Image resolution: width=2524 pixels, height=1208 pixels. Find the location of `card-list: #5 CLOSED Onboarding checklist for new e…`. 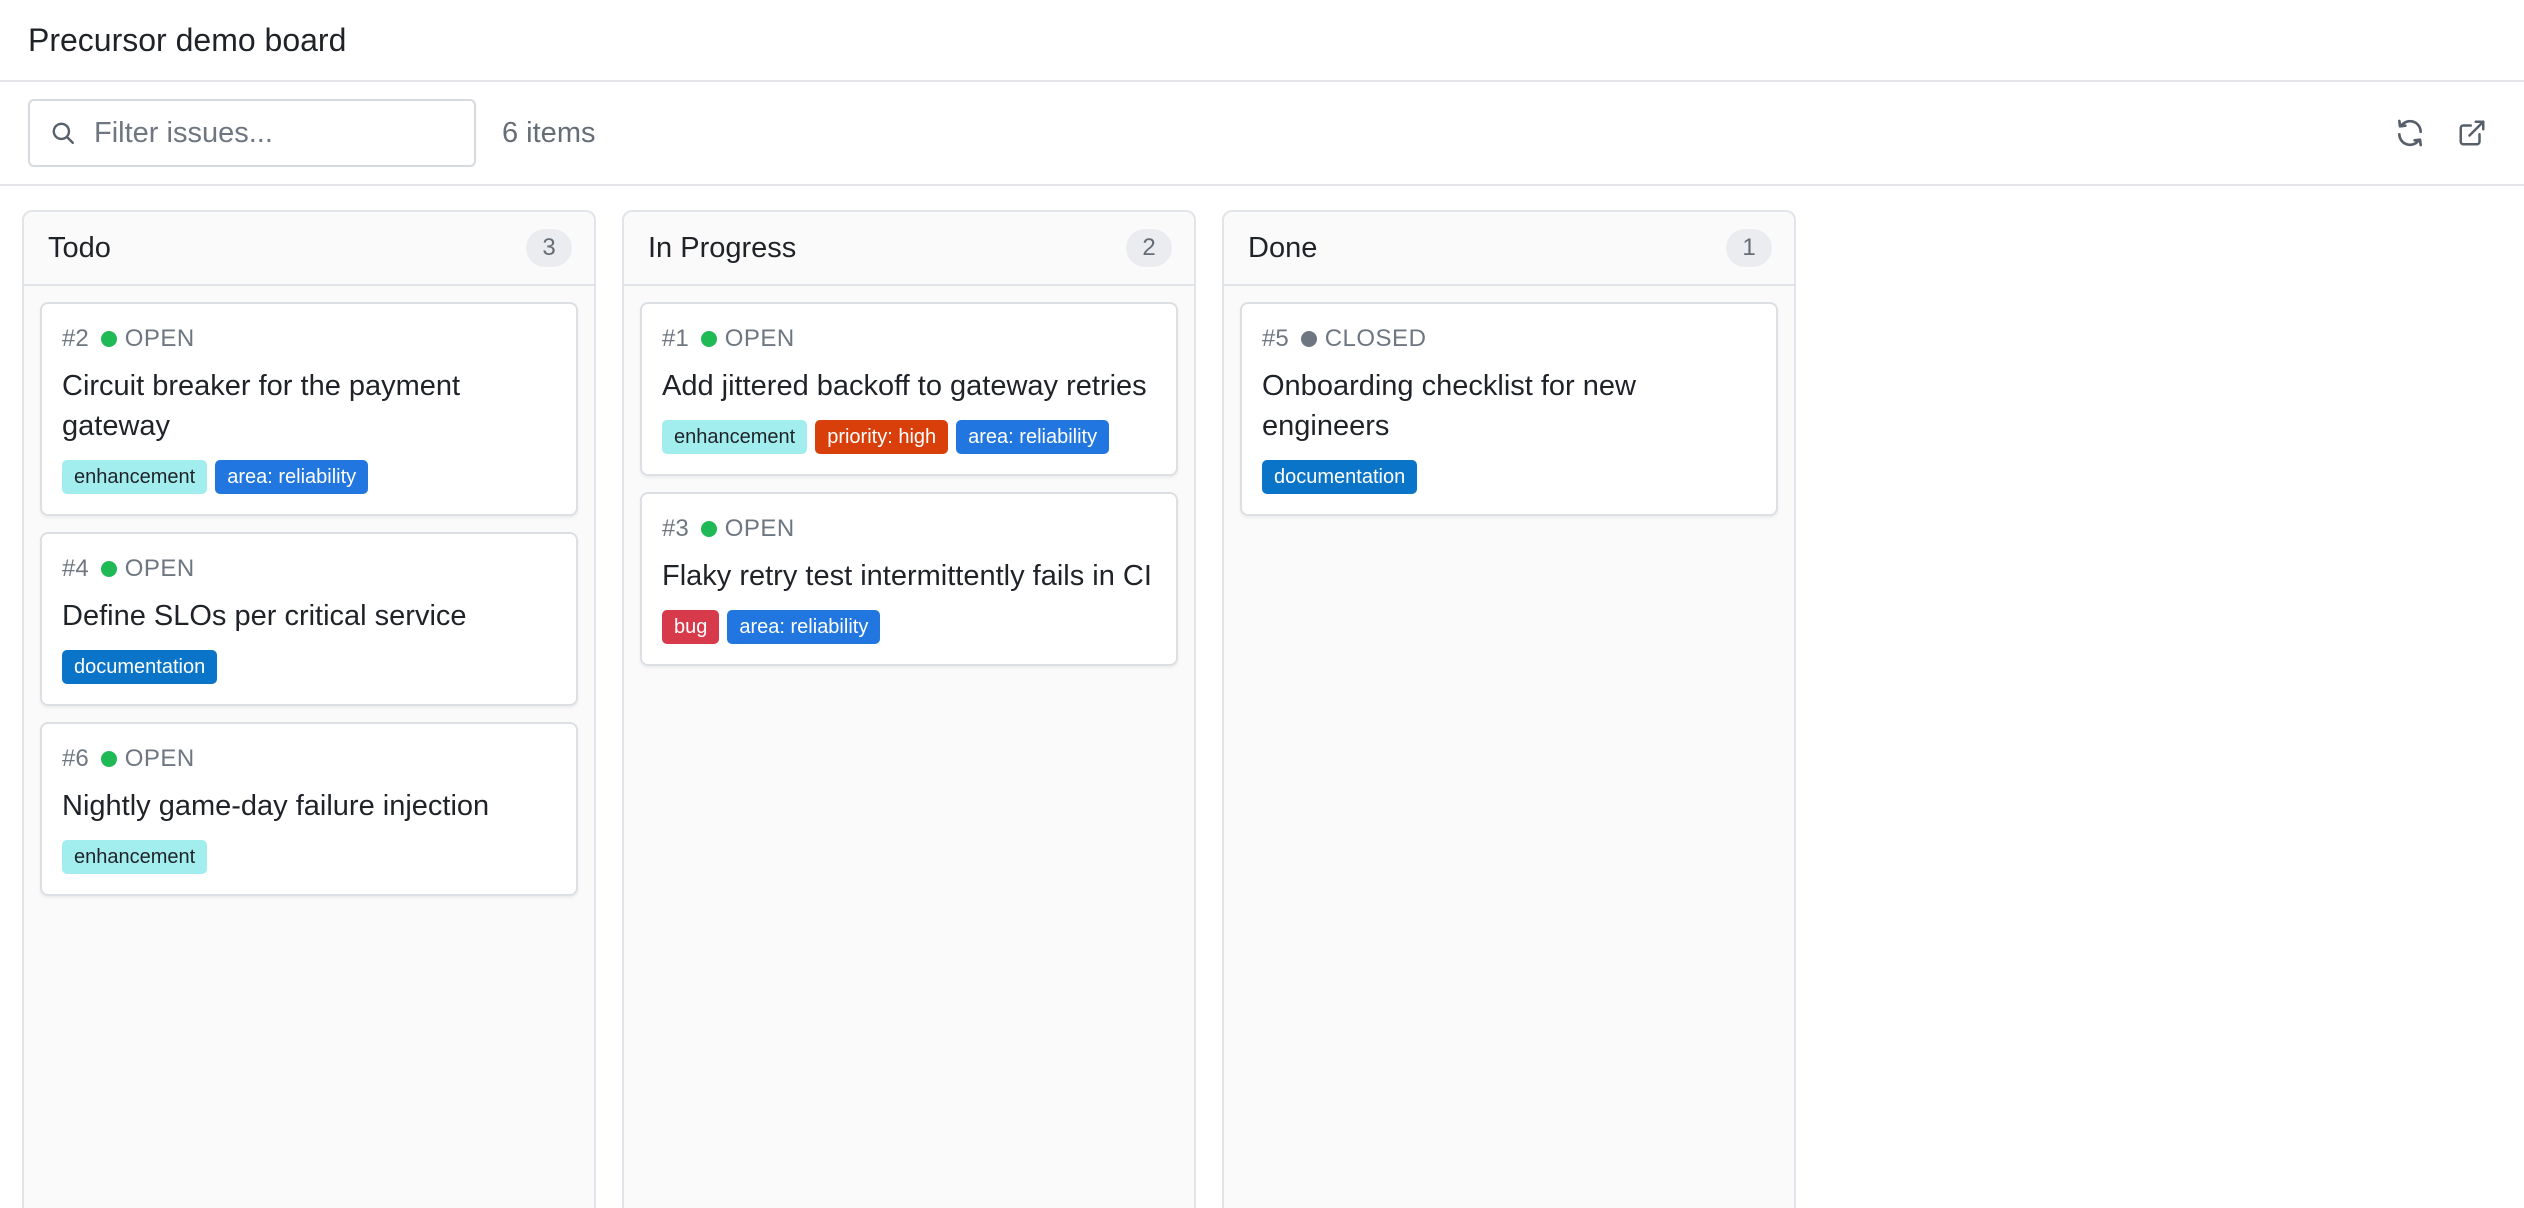

card-list: #5 CLOSED Onboarding checklist for new e… is located at coordinates (1509, 409).